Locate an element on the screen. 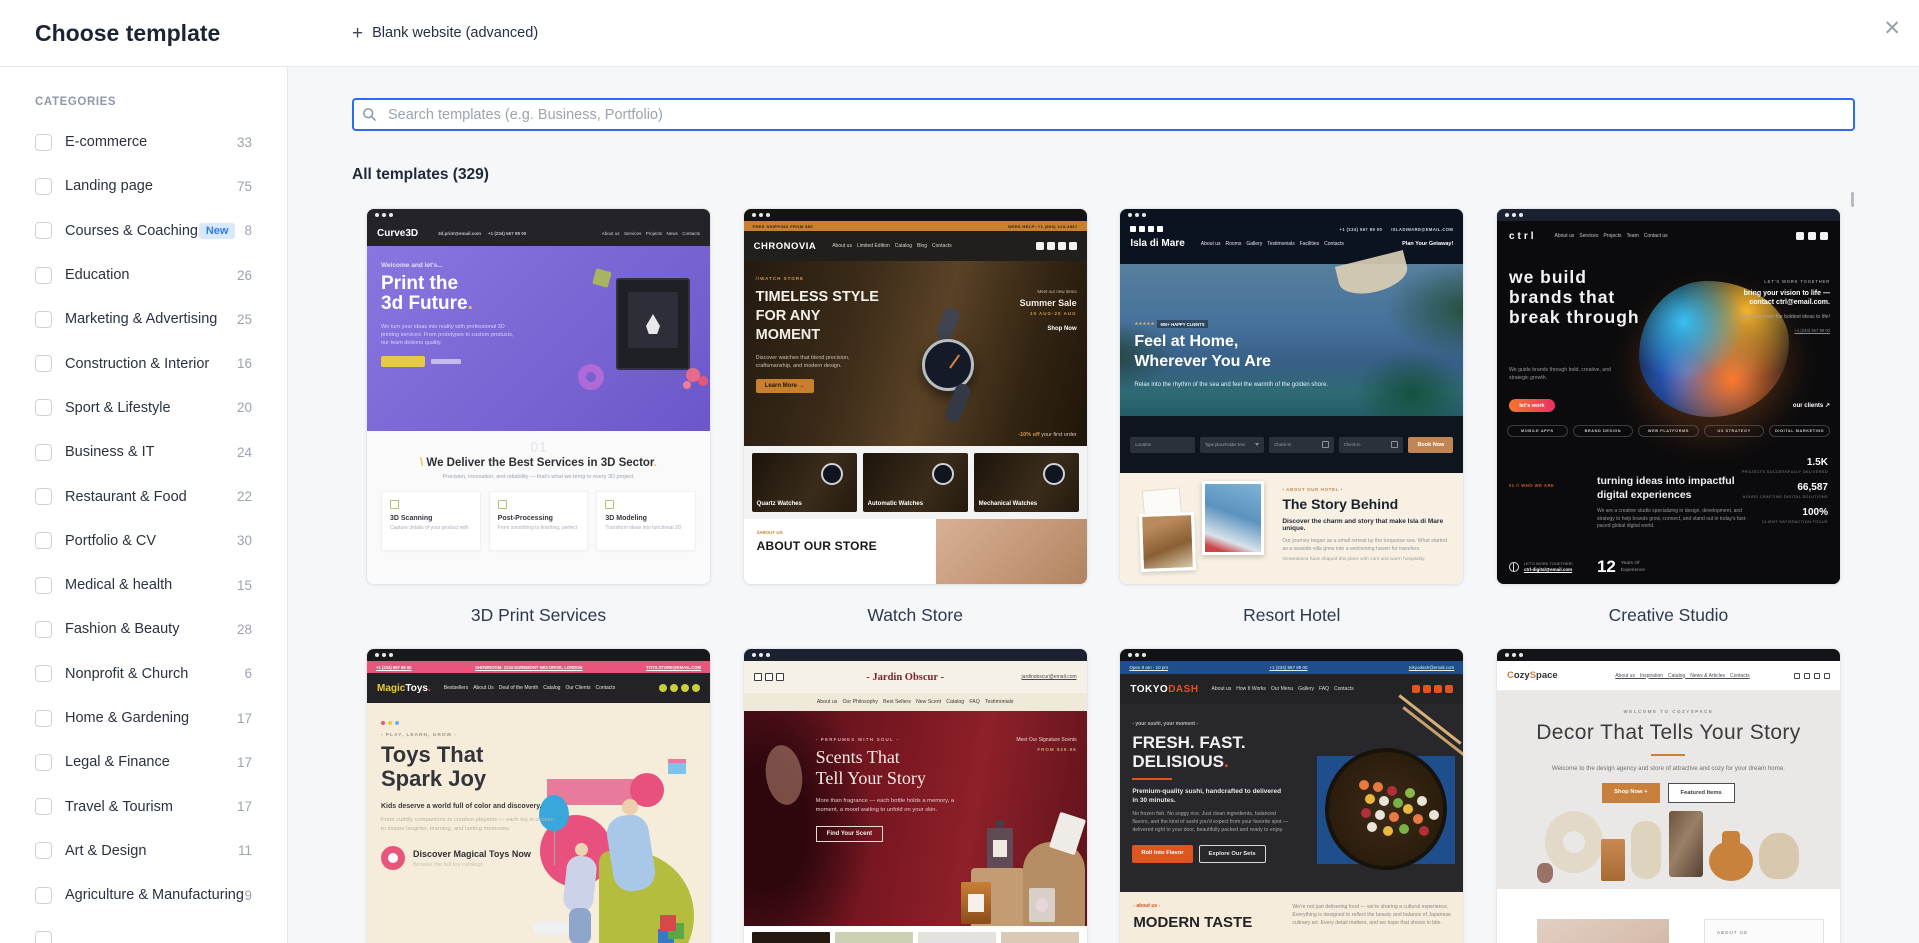 This screenshot has height=943, width=1919. preview-kicker: - PLAY, LEARN, GROW - is located at coordinates (419, 735).